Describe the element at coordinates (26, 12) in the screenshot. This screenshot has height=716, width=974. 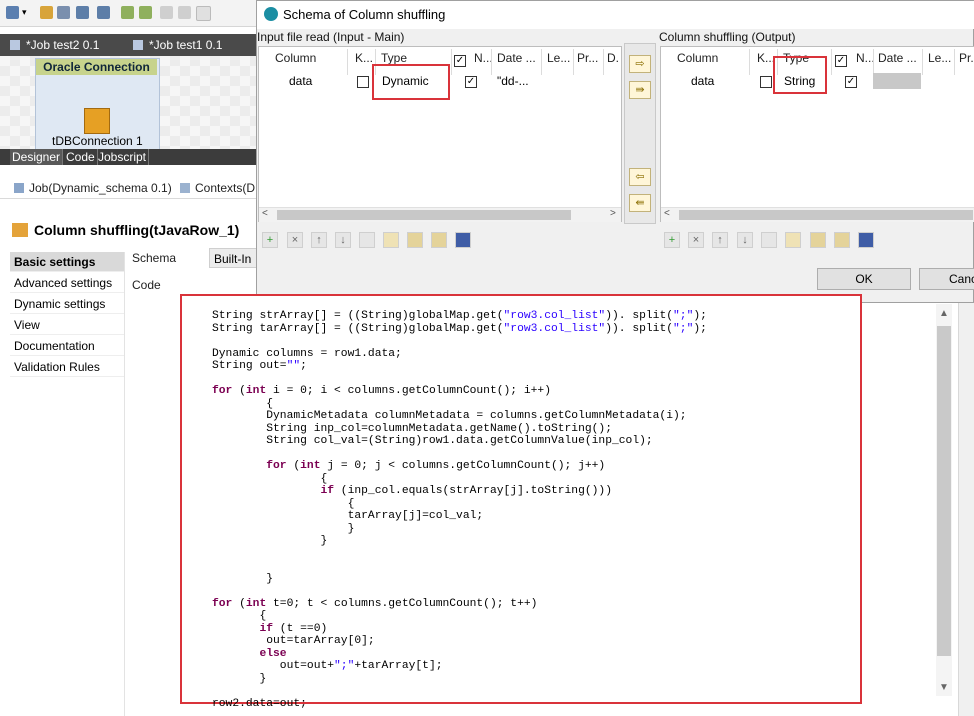
I see `dropdown-arrow-icon: ▾` at that location.